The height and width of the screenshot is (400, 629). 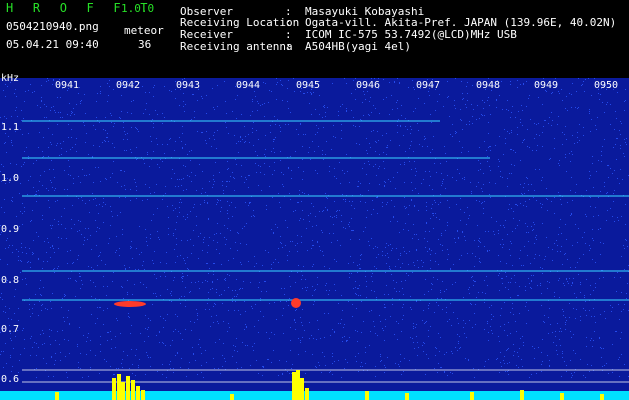 I want to click on app-version: 1.0.0, so click(x=138, y=8).